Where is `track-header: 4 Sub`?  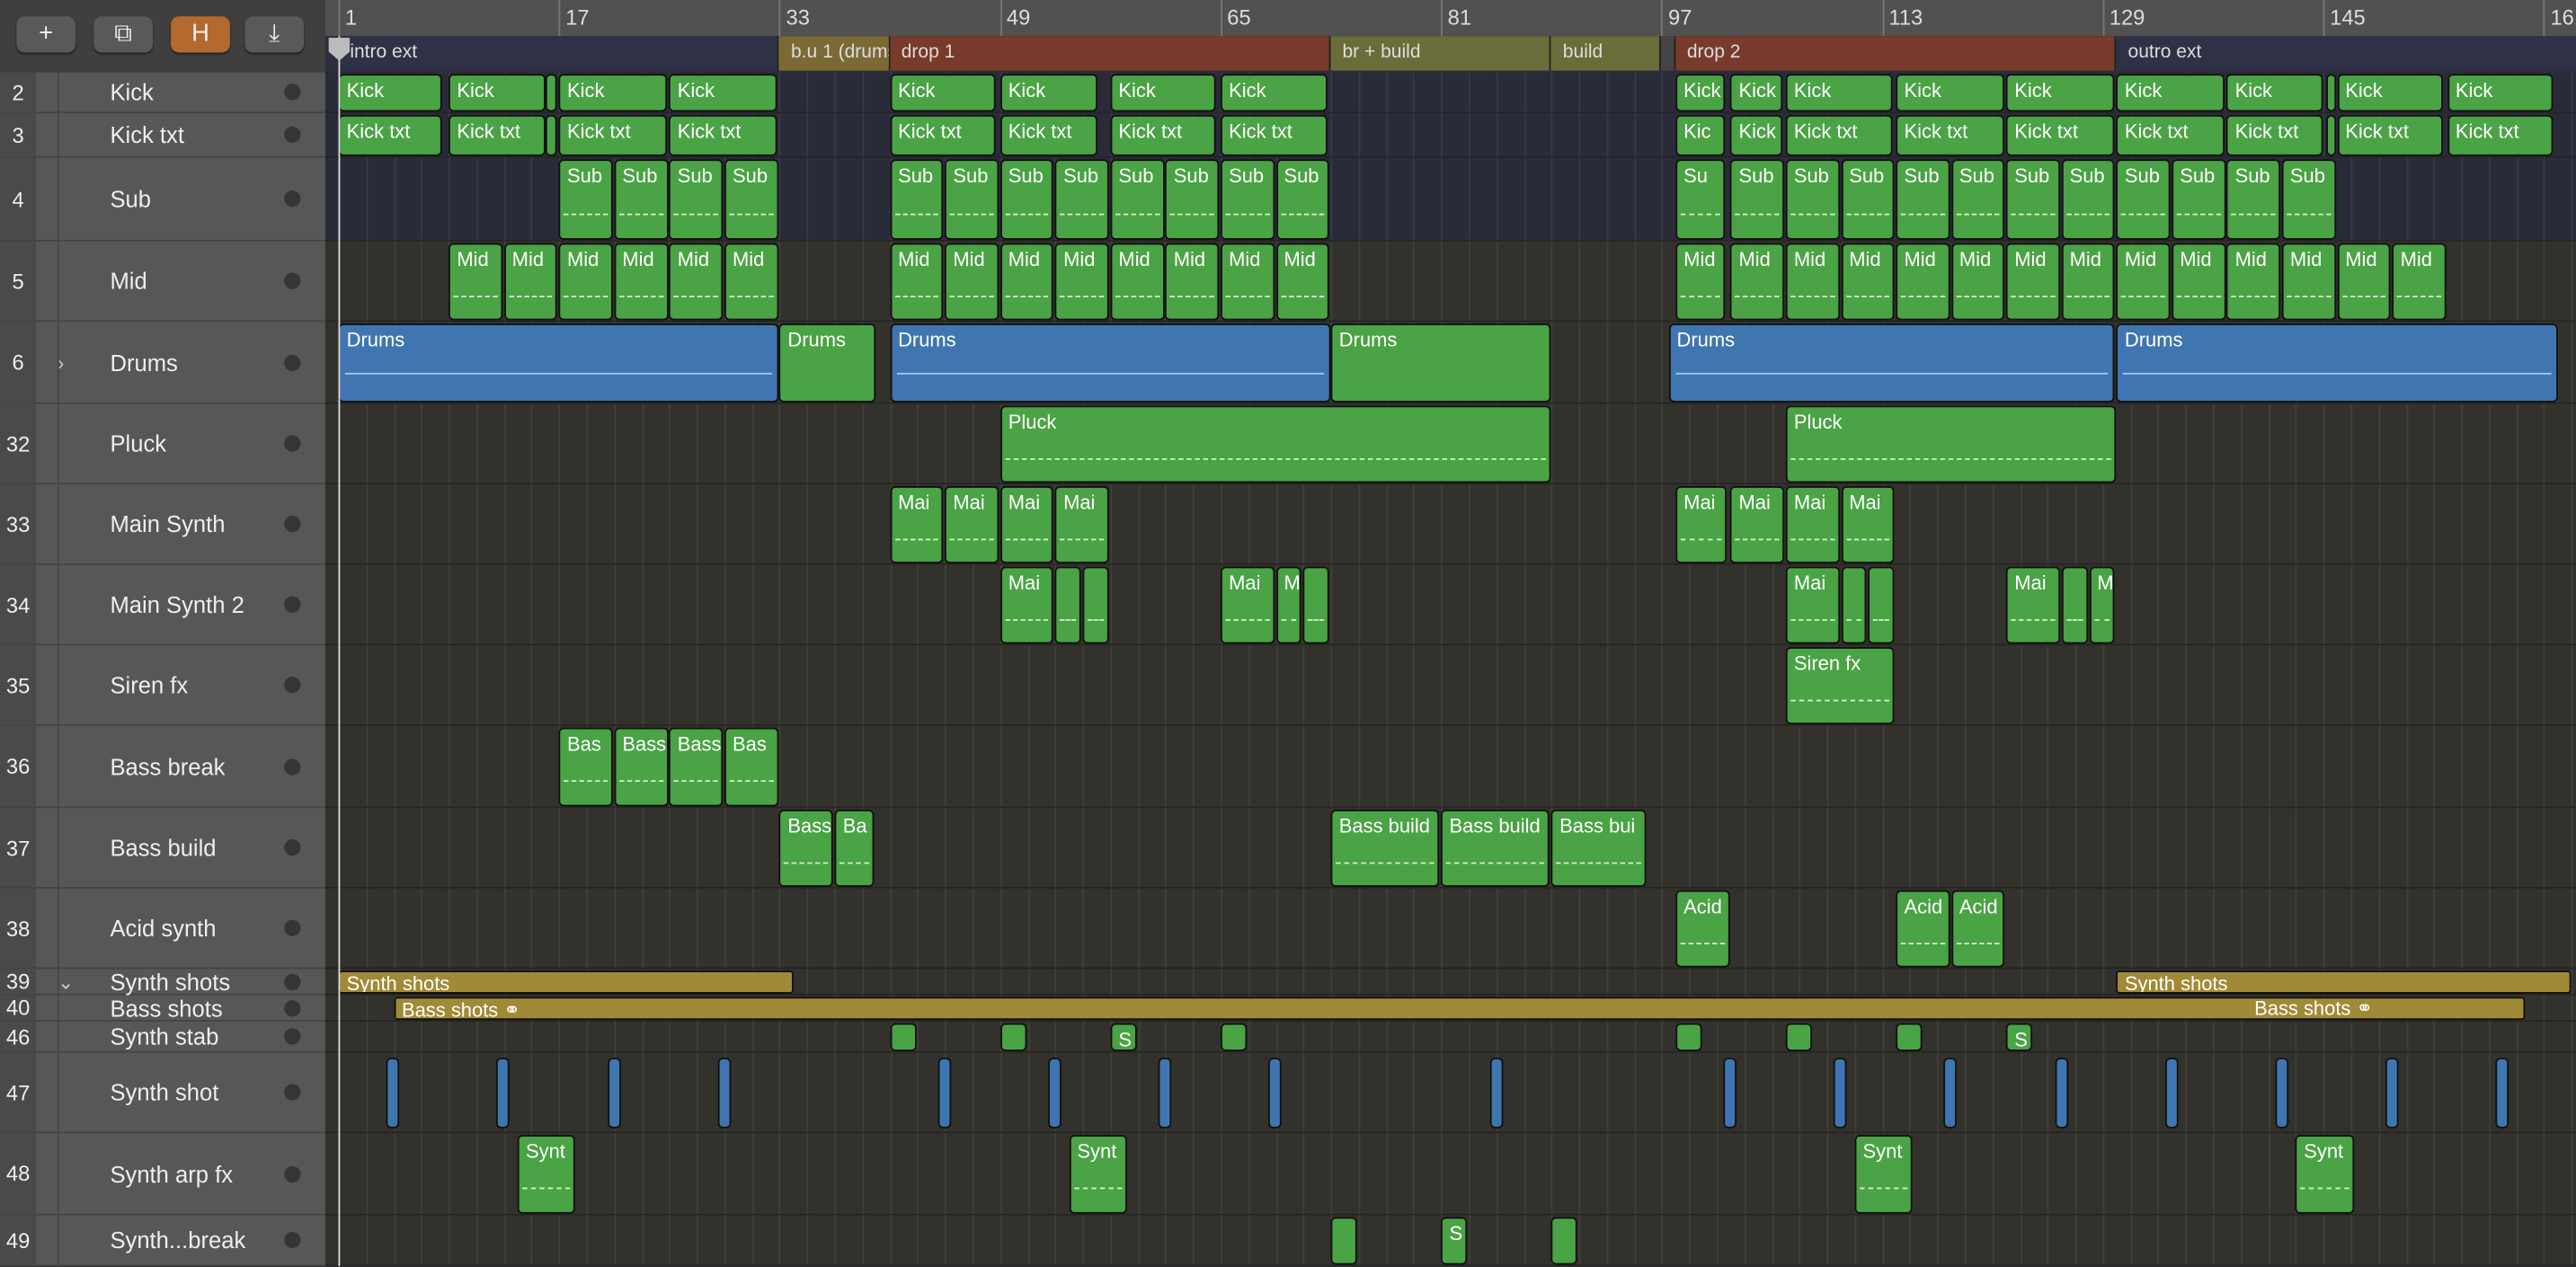
track-header: 4 Sub is located at coordinates (162, 199).